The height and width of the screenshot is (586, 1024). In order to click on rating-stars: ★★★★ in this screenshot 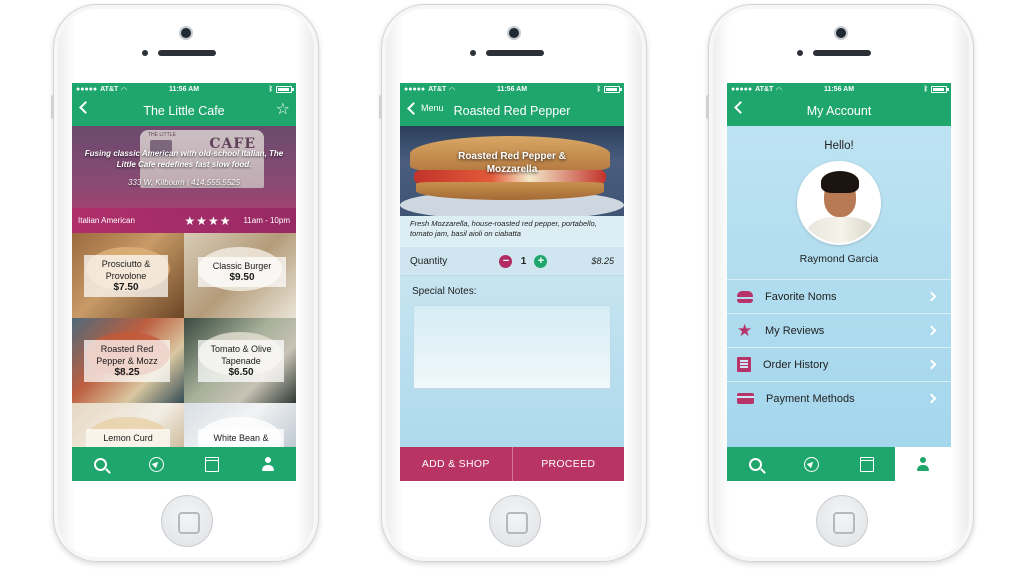, I will do `click(208, 220)`.